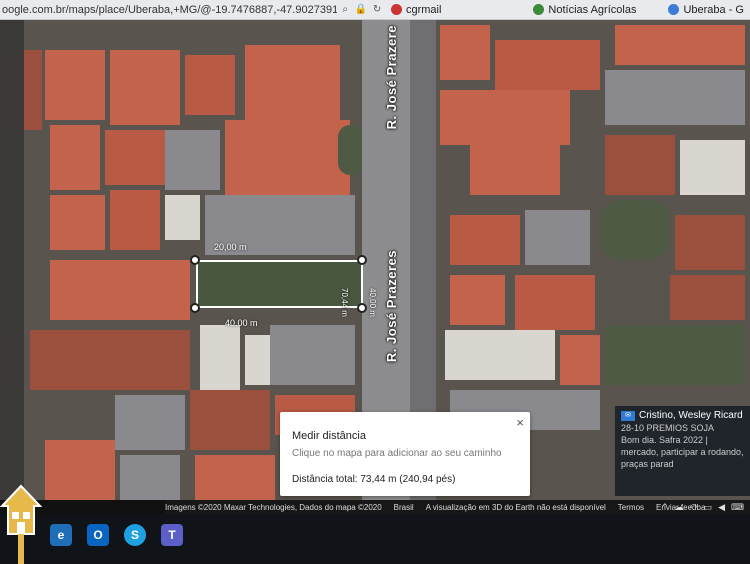  I want to click on measure-label-top: 20,00 m, so click(230, 247).